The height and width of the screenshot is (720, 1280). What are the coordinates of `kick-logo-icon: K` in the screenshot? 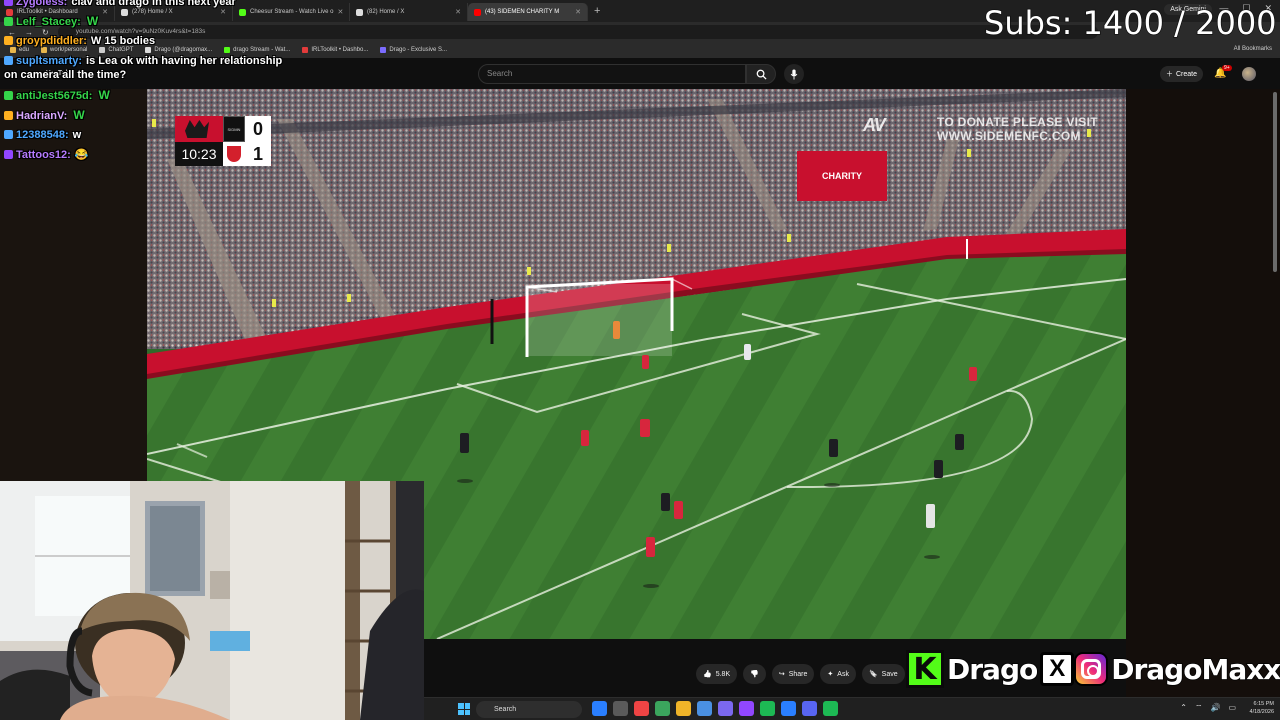 It's located at (925, 669).